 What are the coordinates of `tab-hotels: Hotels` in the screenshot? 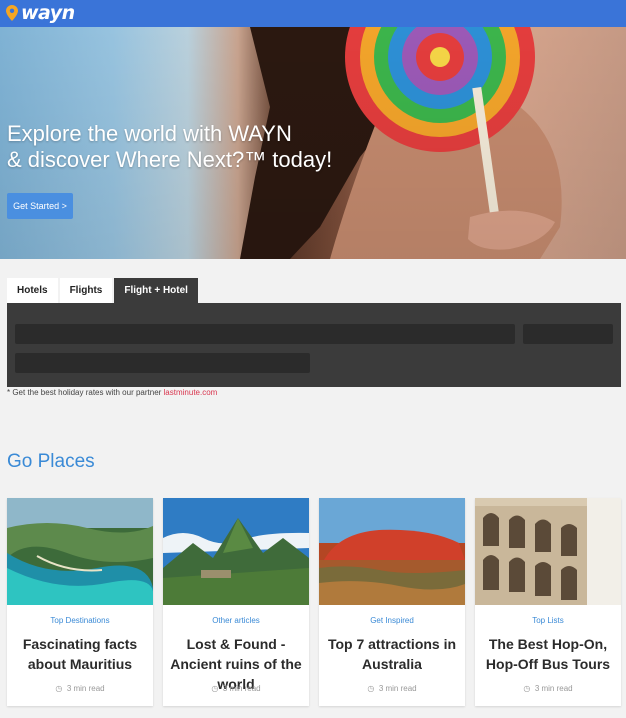 It's located at (32, 290).